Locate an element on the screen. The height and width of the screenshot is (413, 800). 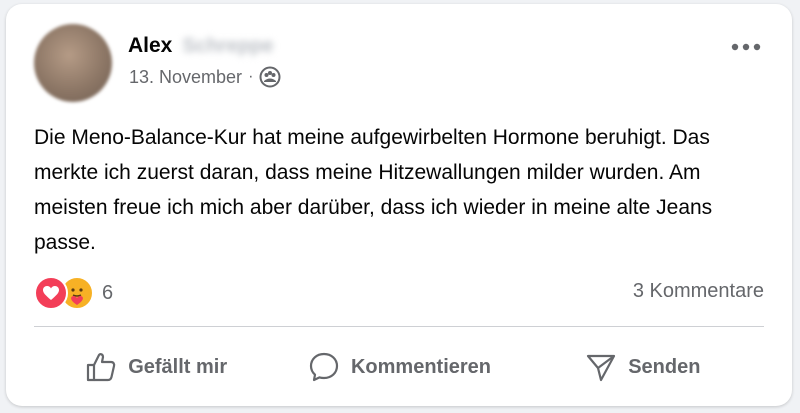
more-dots-icon is located at coordinates (746, 47).